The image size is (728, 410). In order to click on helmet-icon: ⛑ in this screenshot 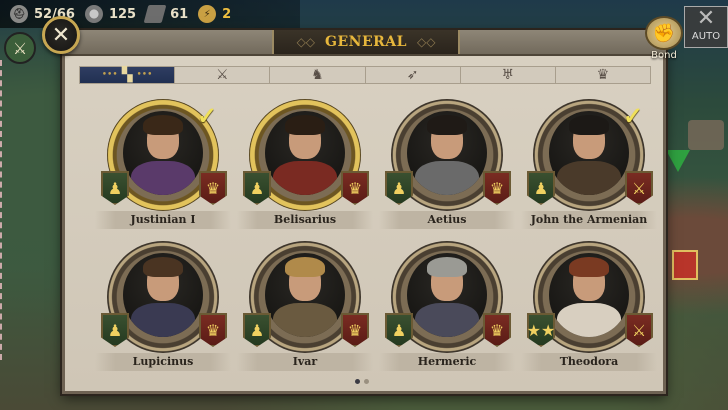, I will do `click(19, 14)`.